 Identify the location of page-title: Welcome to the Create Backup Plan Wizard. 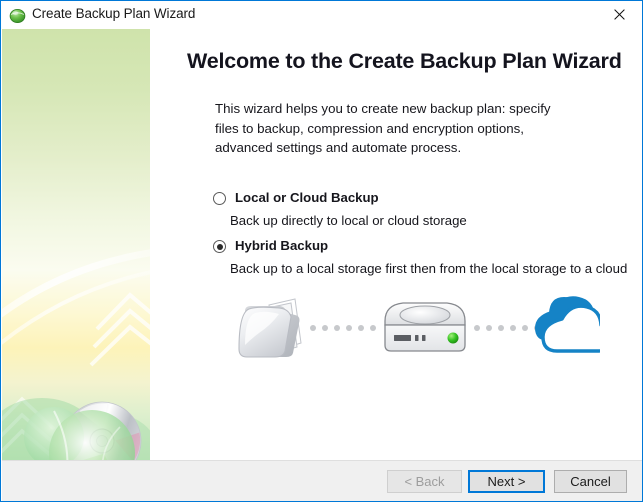
(404, 61).